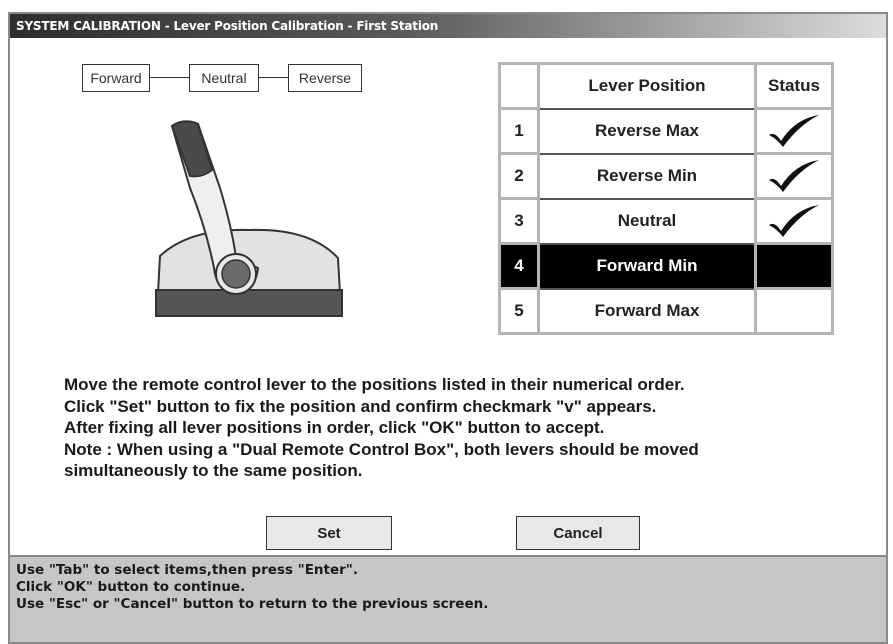  I want to click on row-position: Reverse Max, so click(647, 131).